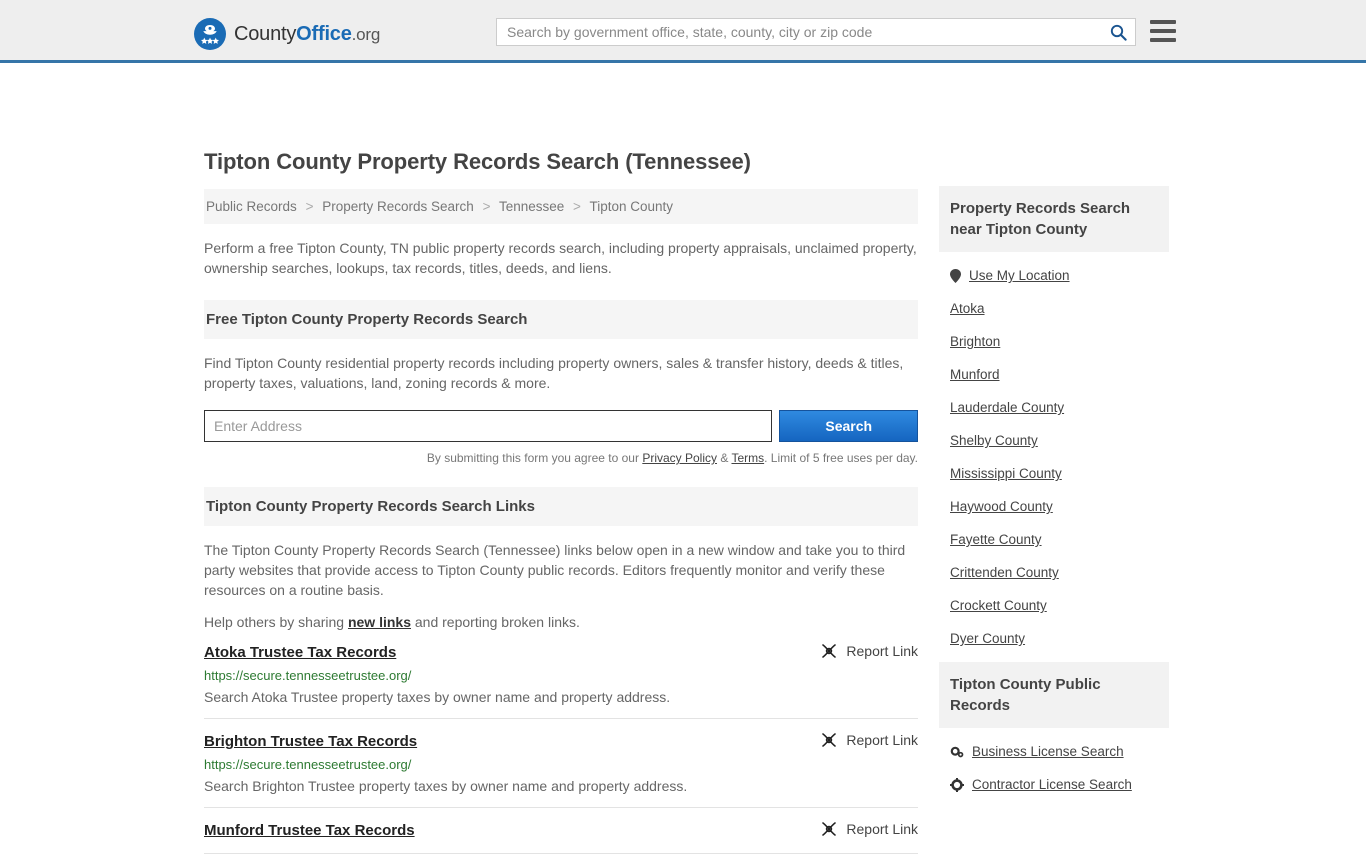 This screenshot has width=1366, height=854. I want to click on map-pin-icon, so click(955, 275).